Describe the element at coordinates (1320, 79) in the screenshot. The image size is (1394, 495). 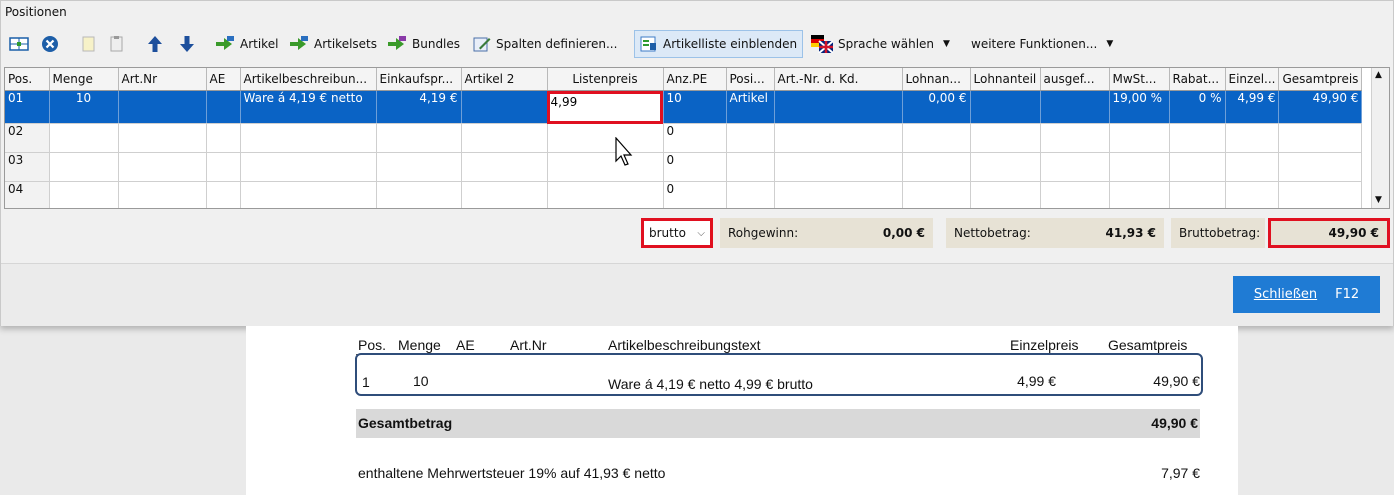
I see `column-header-gesamtpreis: Gesamtpreis` at that location.